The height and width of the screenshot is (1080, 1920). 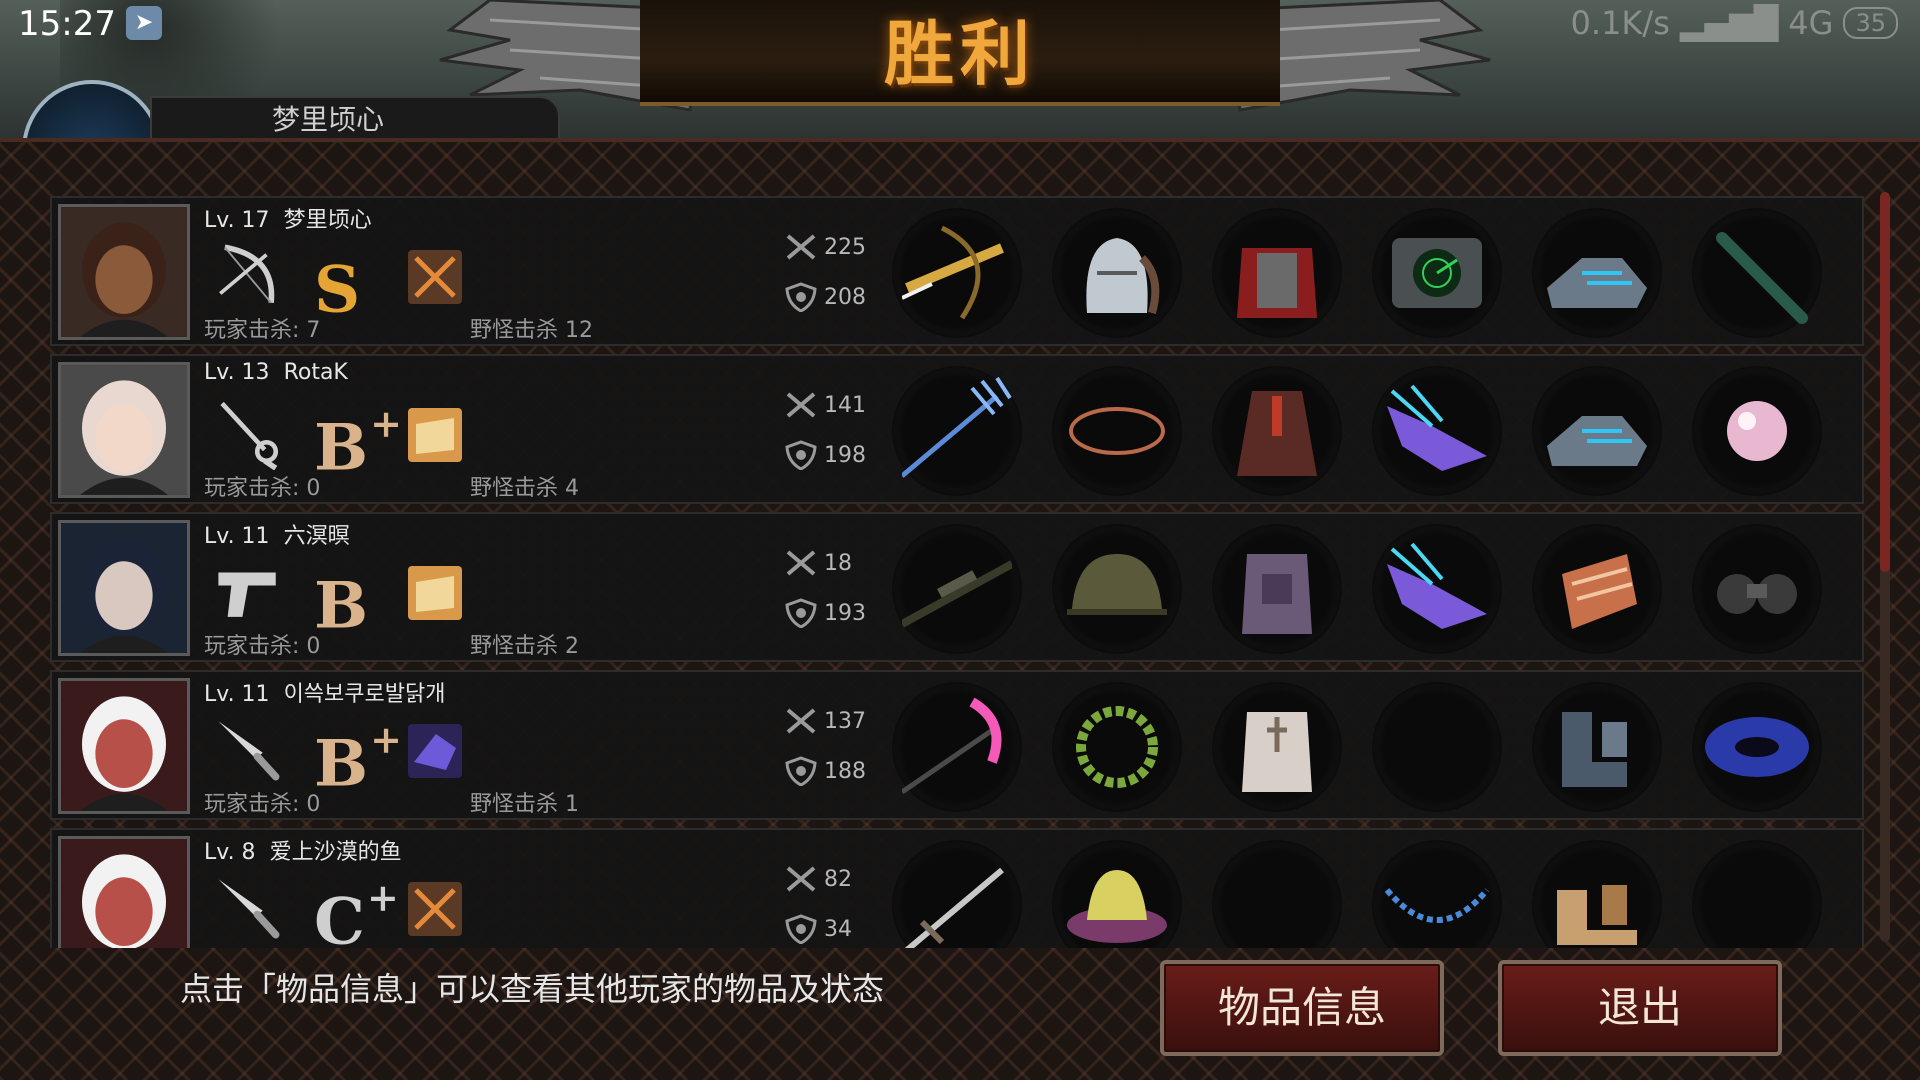 What do you see at coordinates (337, 290) in the screenshot?
I see `grade-letter: S` at bounding box center [337, 290].